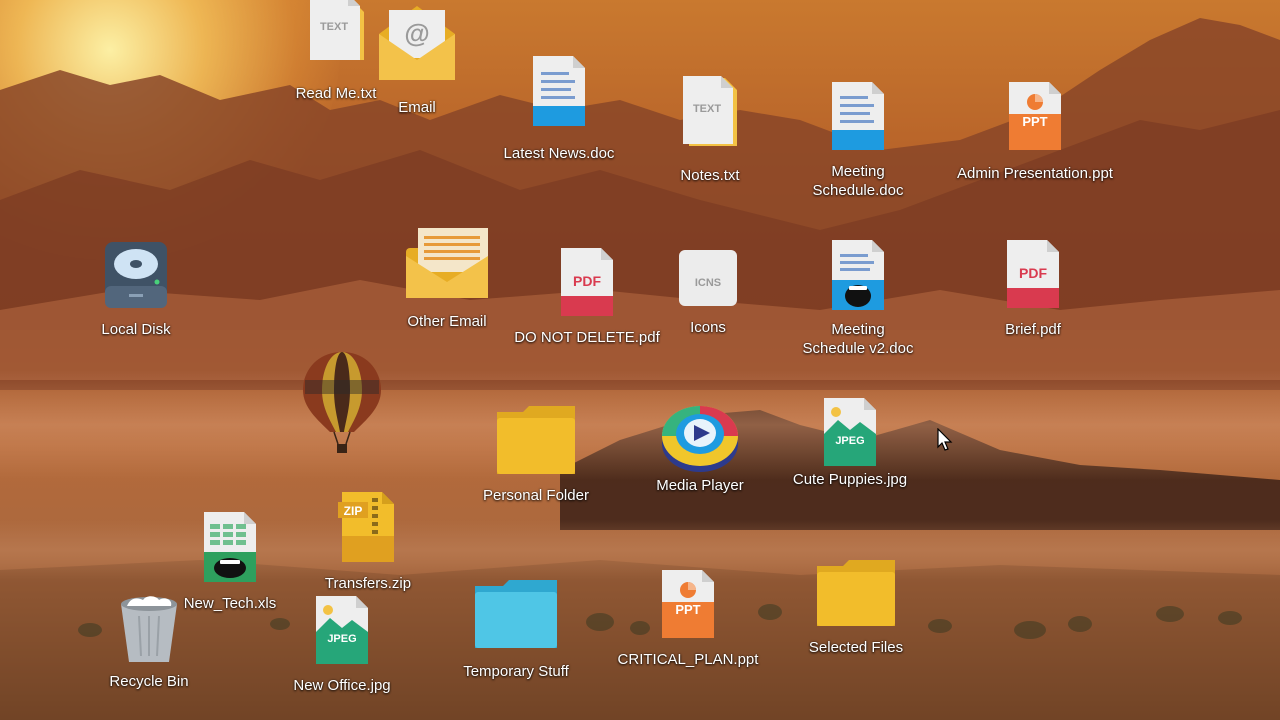 This screenshot has width=1280, height=720. I want to click on desktop-icon-other-email: Other Email, so click(447, 278).